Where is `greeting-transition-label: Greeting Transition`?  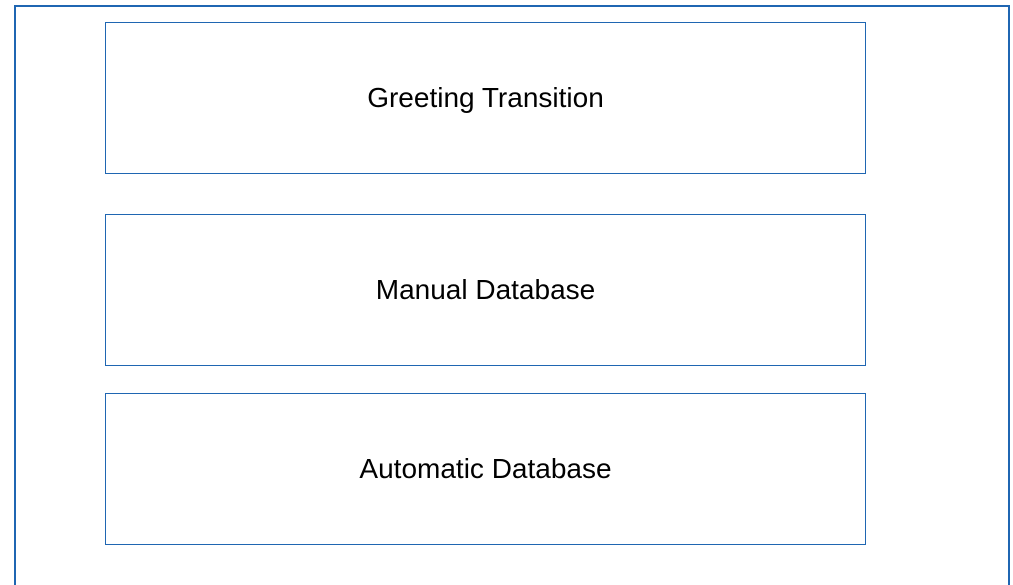
greeting-transition-label: Greeting Transition is located at coordinates (485, 97).